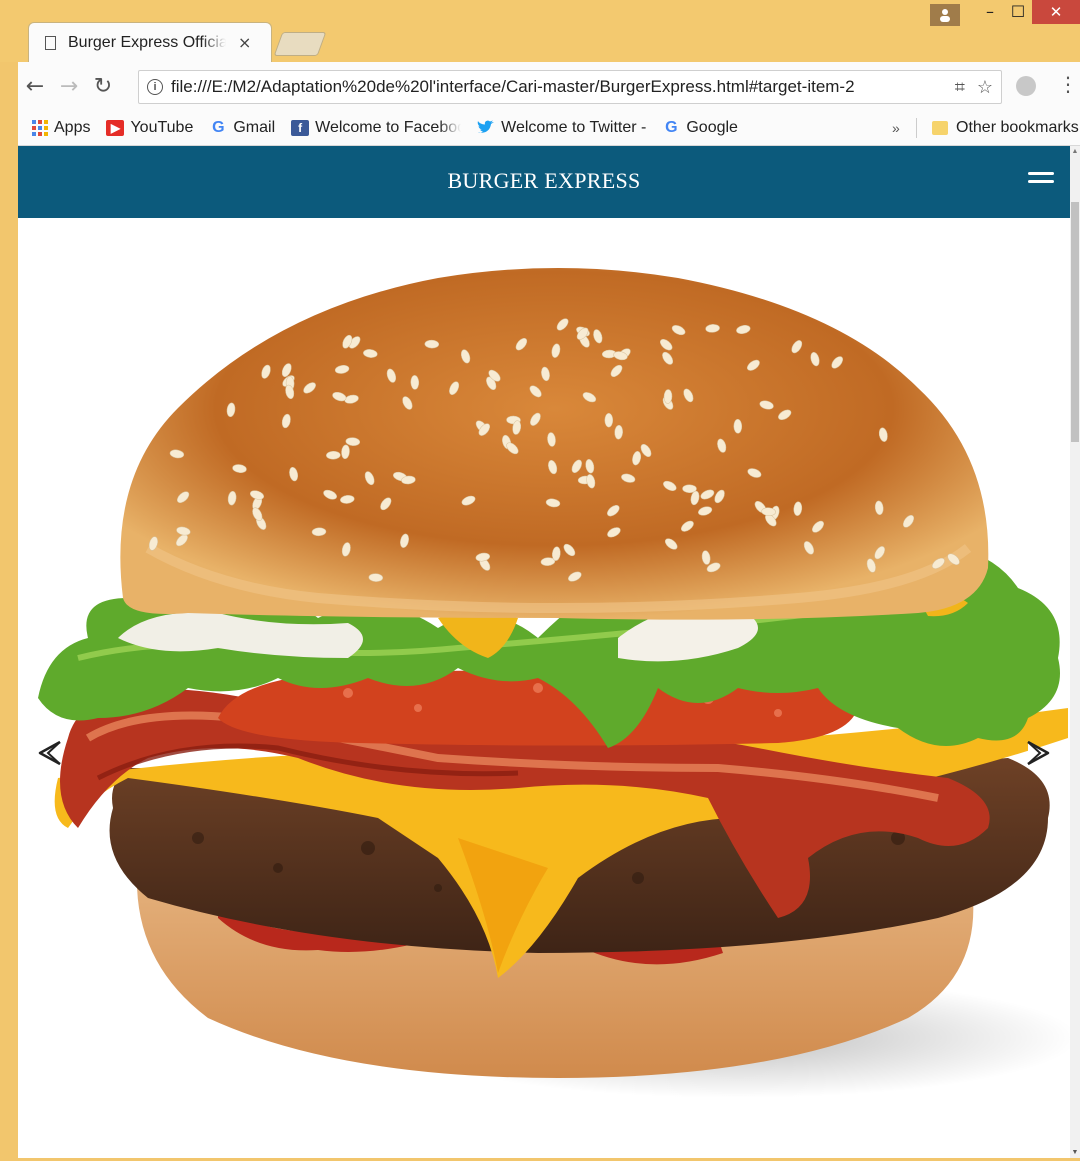 This screenshot has height=1161, width=1080. I want to click on more-bookmarks-button: », so click(896, 128).